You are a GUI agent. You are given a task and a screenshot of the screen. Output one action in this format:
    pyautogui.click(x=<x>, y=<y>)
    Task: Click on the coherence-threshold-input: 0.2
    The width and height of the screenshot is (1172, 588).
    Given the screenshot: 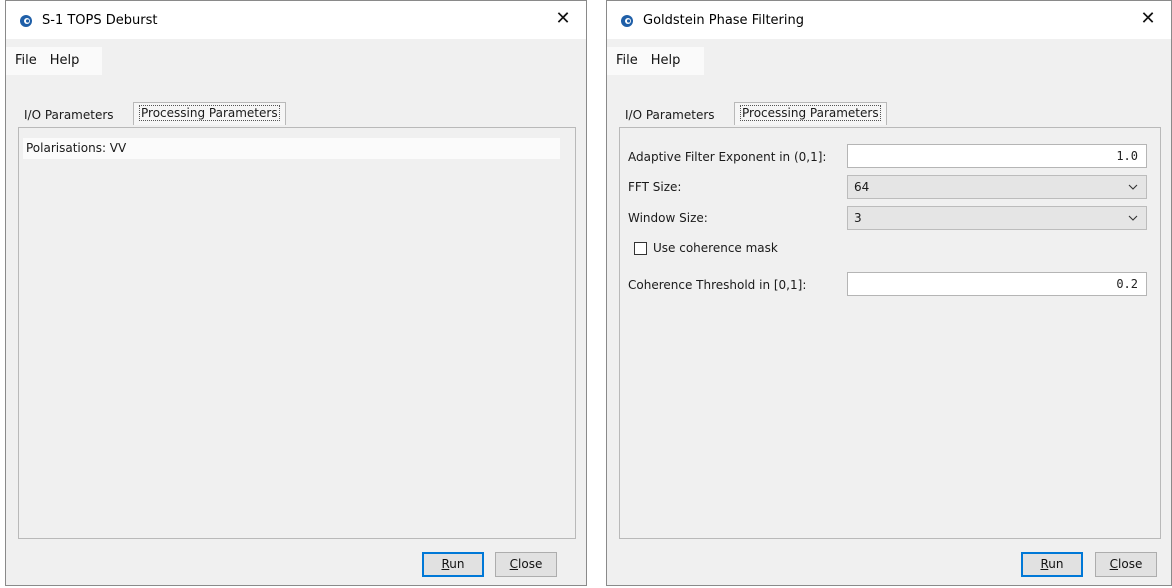 What is the action you would take?
    pyautogui.click(x=997, y=284)
    